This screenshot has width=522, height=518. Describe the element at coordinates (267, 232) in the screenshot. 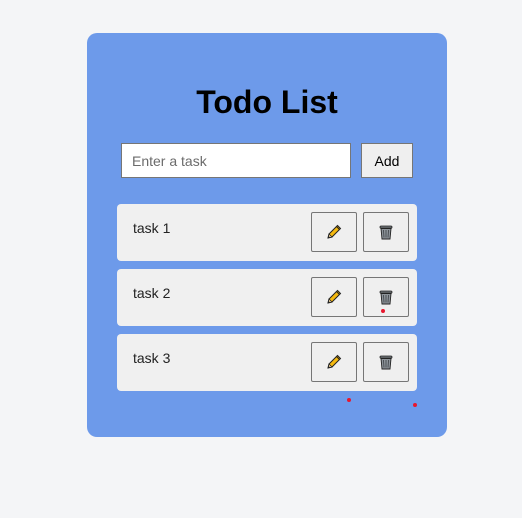

I see `task-item: task 1` at that location.